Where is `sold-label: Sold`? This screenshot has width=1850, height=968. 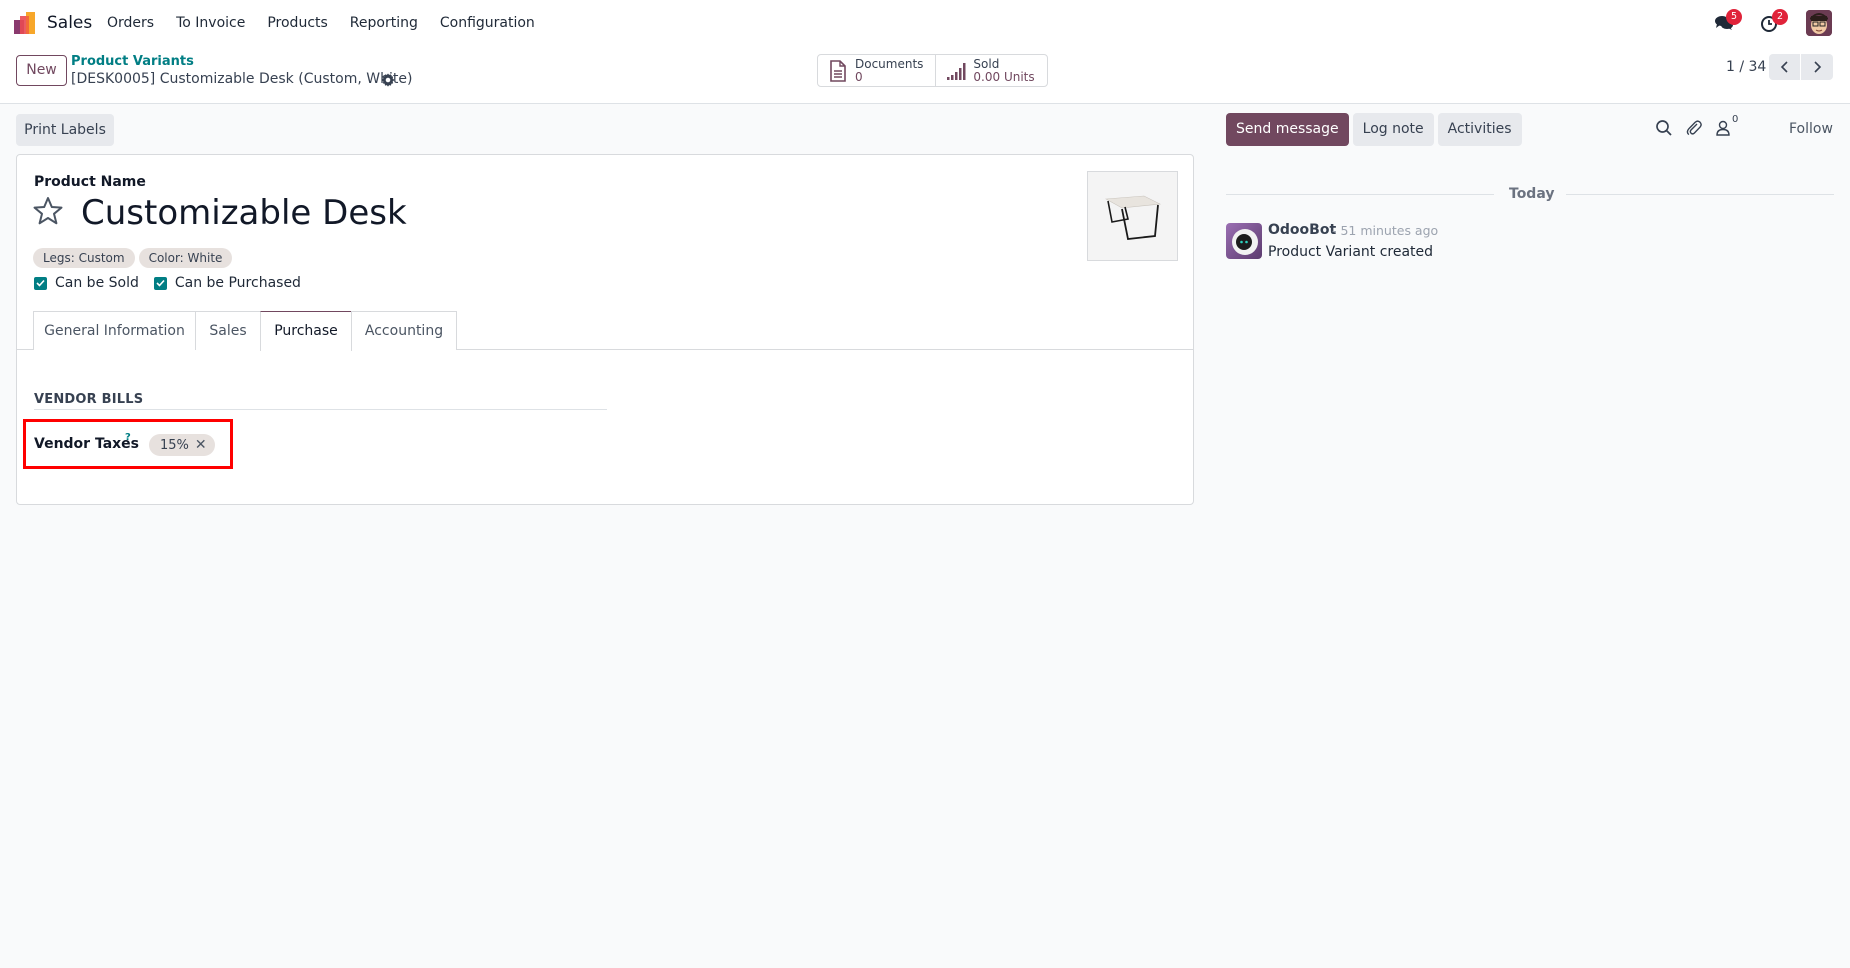 sold-label: Sold is located at coordinates (986, 63).